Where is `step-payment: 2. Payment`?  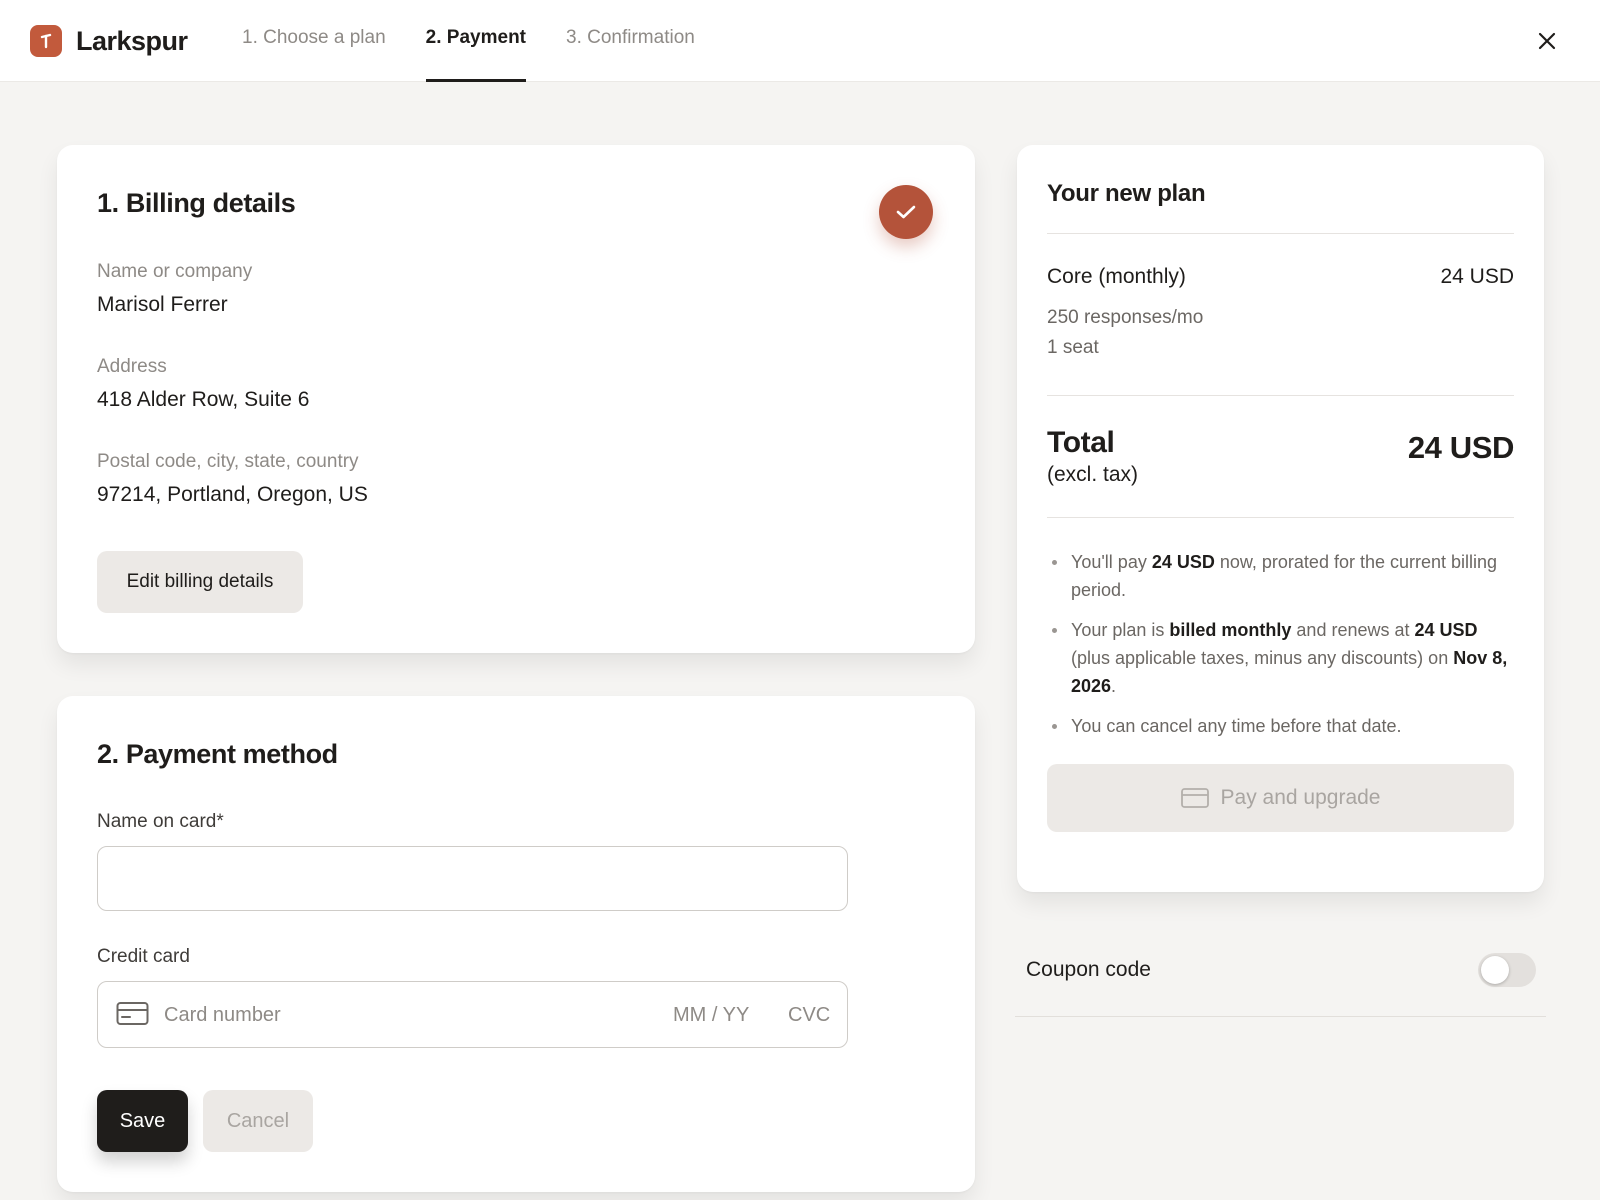
step-payment: 2. Payment is located at coordinates (476, 41).